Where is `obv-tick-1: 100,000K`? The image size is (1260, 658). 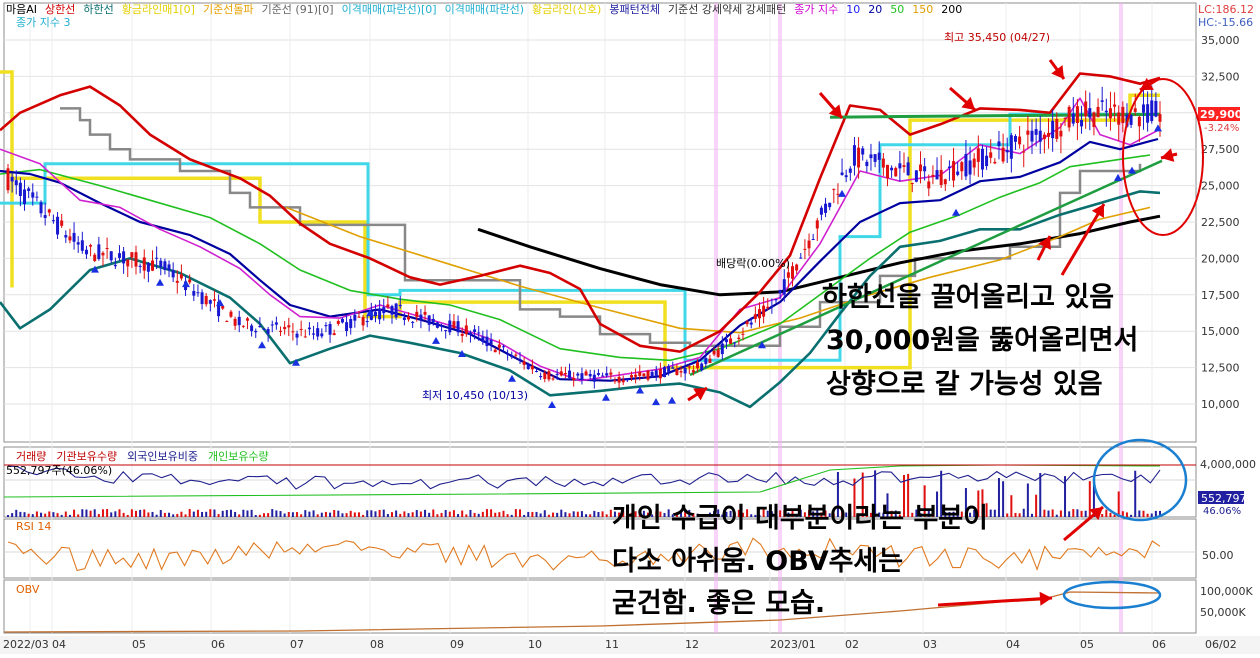 obv-tick-1: 100,000K is located at coordinates (1226, 591).